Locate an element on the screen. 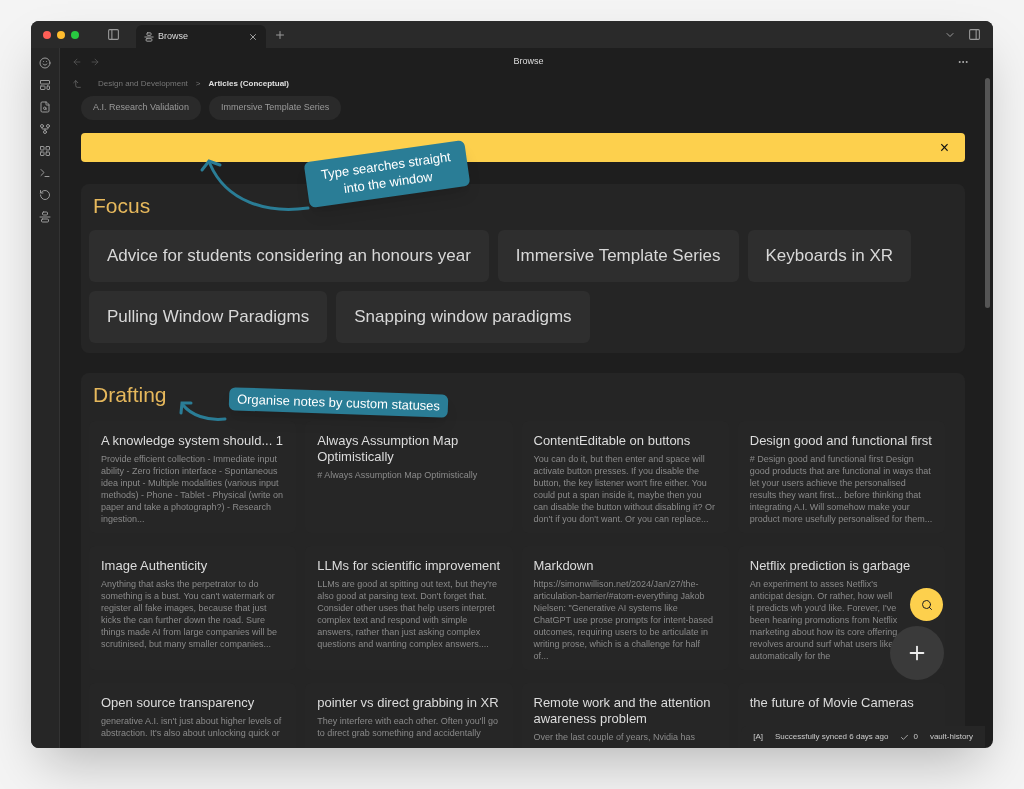 Image resolution: width=1024 pixels, height=789 pixels. note-title: Remote work and the attention awareness problem is located at coordinates (622, 711).